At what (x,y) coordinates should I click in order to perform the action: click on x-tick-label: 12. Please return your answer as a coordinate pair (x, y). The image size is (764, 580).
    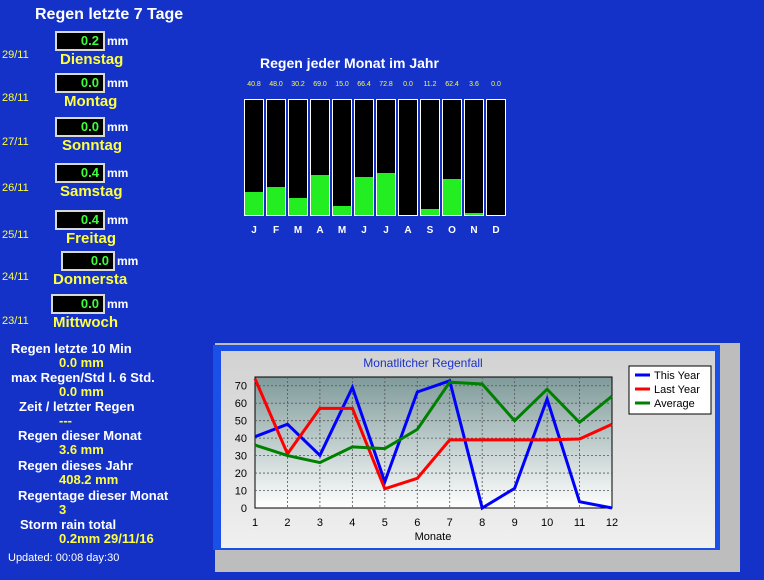
    Looking at the image, I should click on (612, 523).